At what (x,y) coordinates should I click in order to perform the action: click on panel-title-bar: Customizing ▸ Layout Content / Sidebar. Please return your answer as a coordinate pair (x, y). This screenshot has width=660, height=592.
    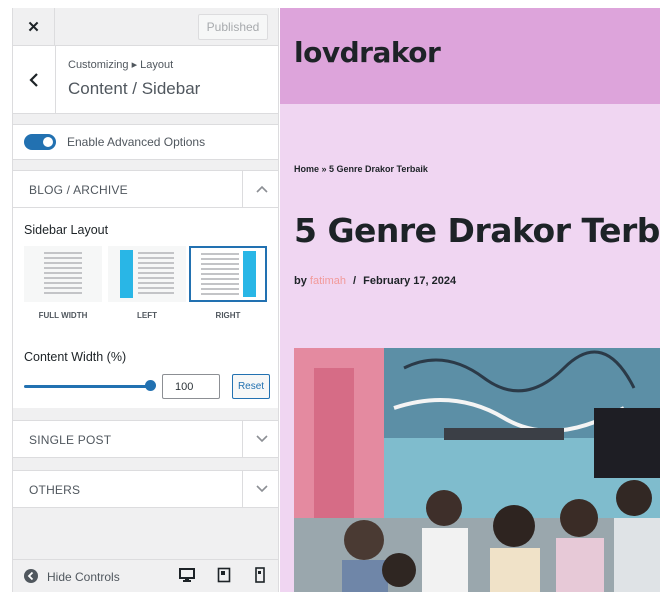
    Looking at the image, I should click on (145, 80).